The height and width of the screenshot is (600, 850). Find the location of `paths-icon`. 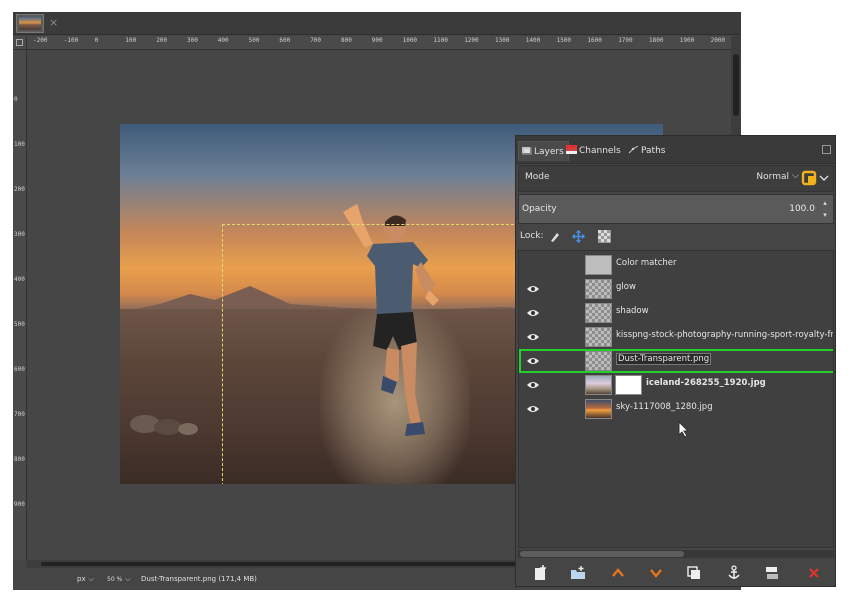

paths-icon is located at coordinates (633, 149).